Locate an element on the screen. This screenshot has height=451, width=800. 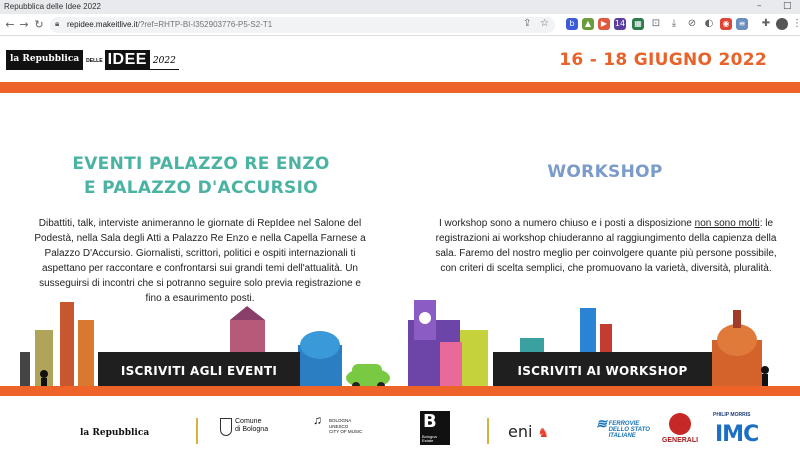
garisenda-tower is located at coordinates (86, 354).